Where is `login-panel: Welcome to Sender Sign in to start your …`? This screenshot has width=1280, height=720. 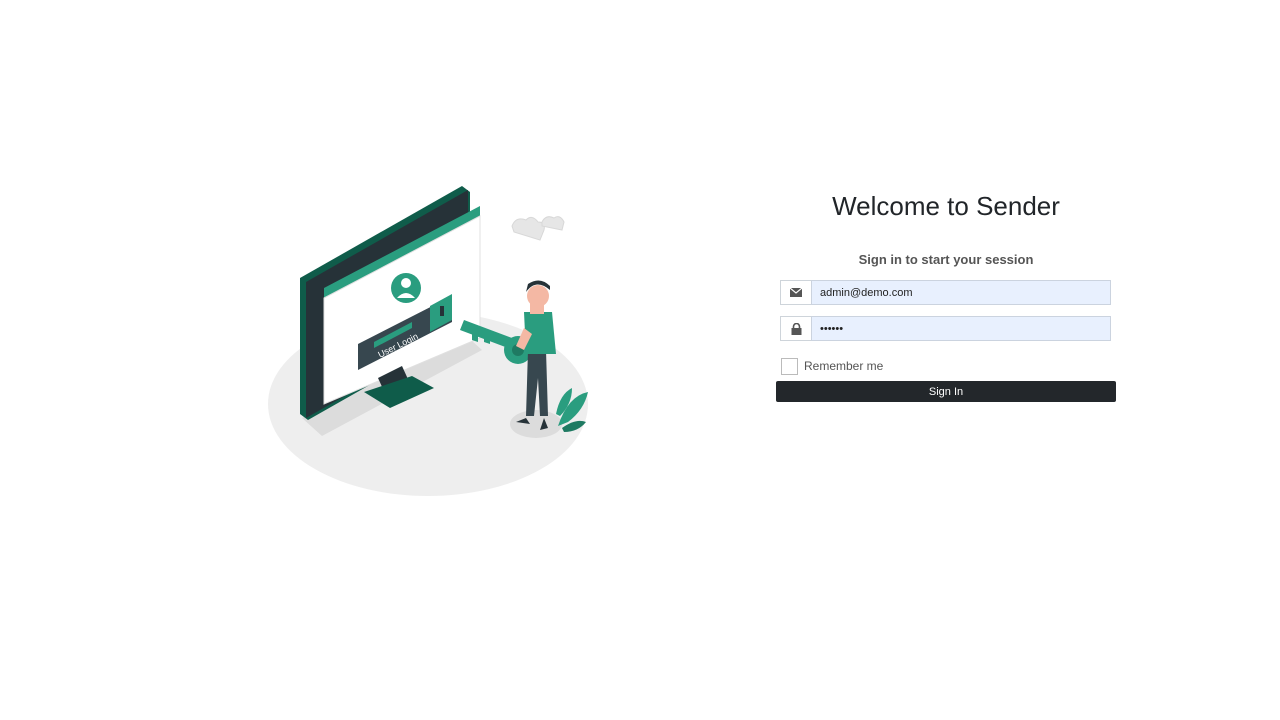
login-panel: Welcome to Sender Sign in to start your … is located at coordinates (946, 294).